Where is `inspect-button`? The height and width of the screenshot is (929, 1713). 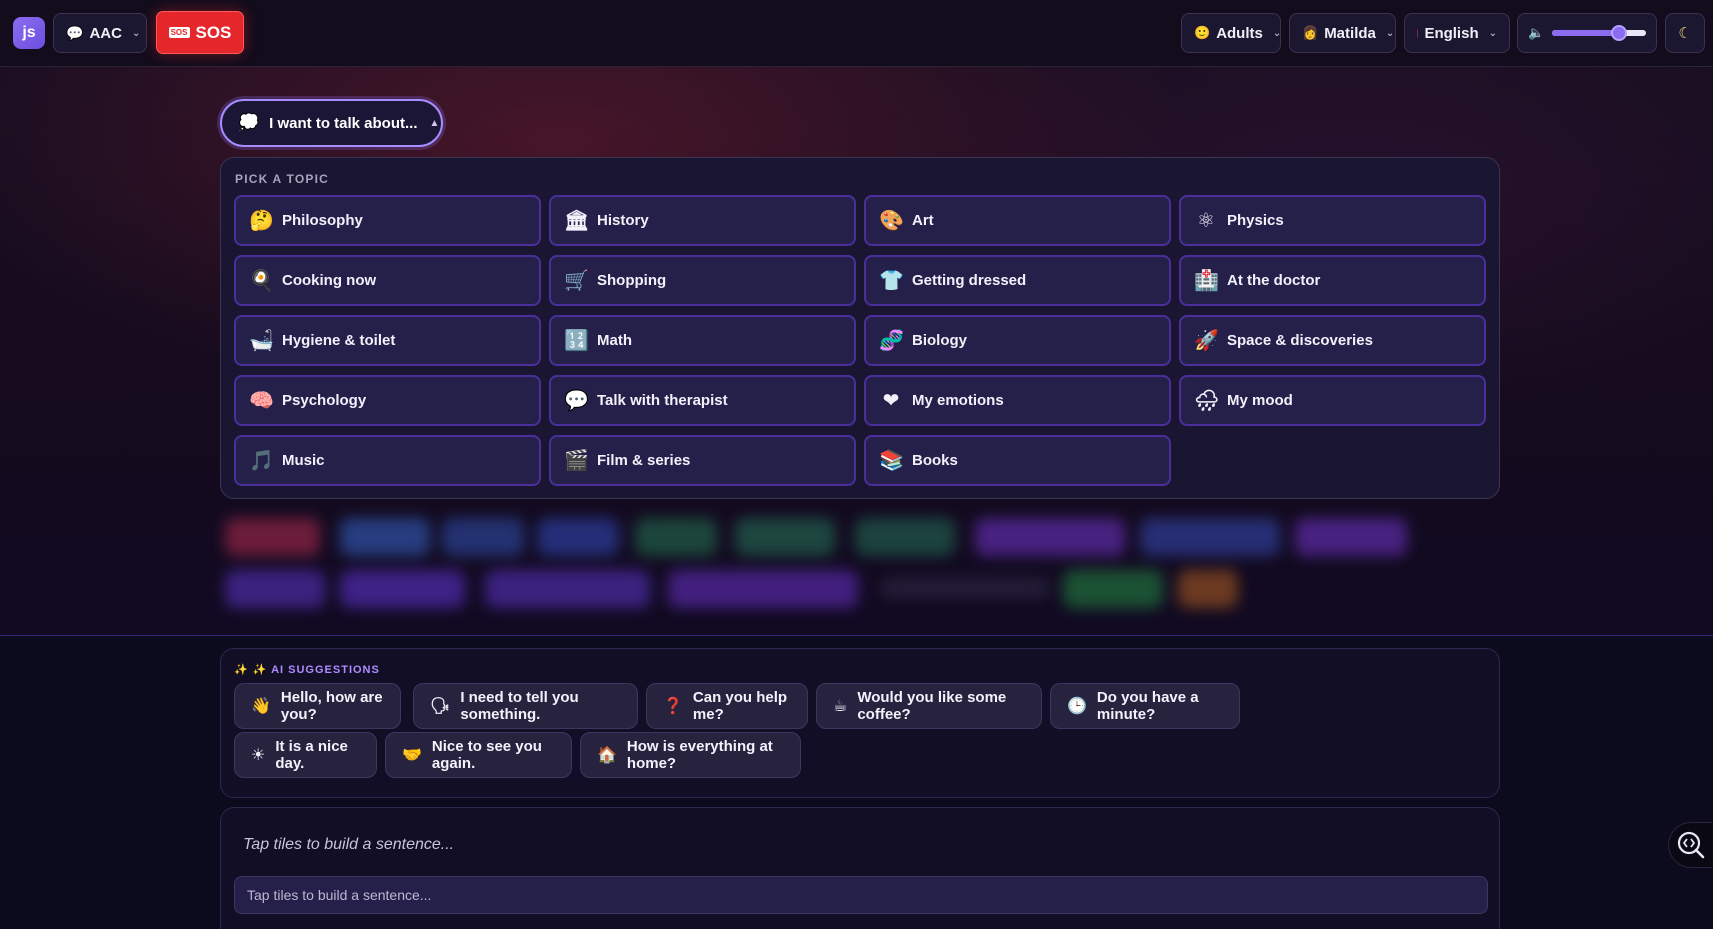 inspect-button is located at coordinates (1690, 845).